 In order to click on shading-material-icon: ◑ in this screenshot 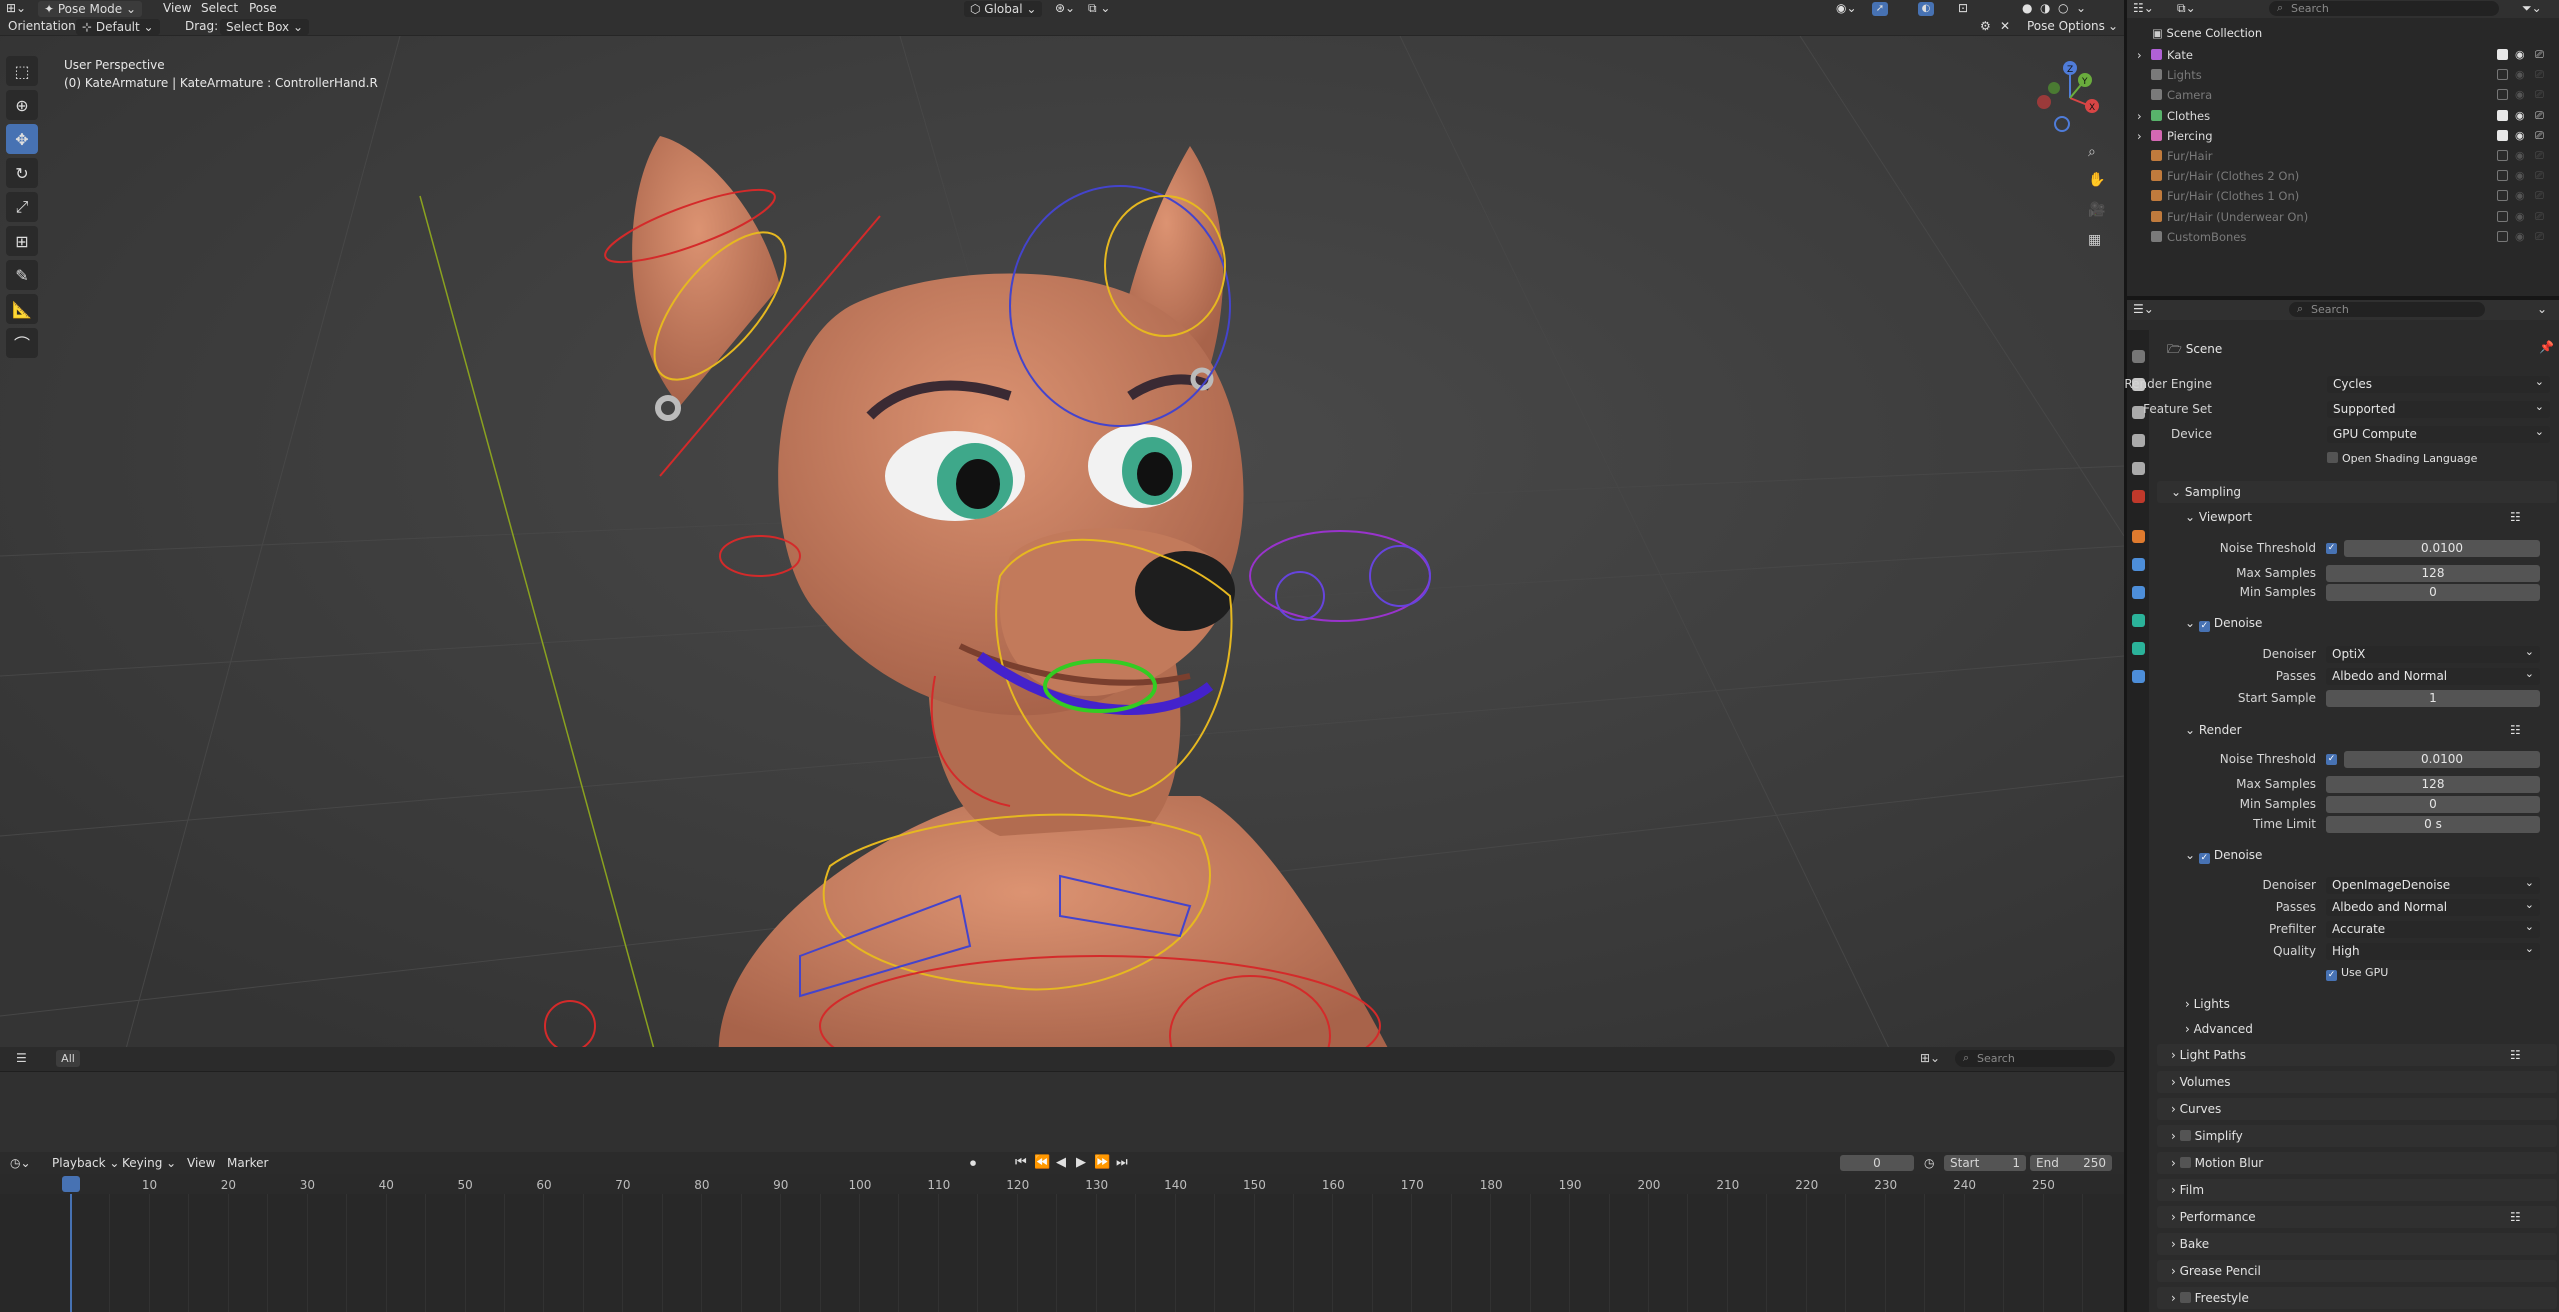, I will do `click(2045, 8)`.